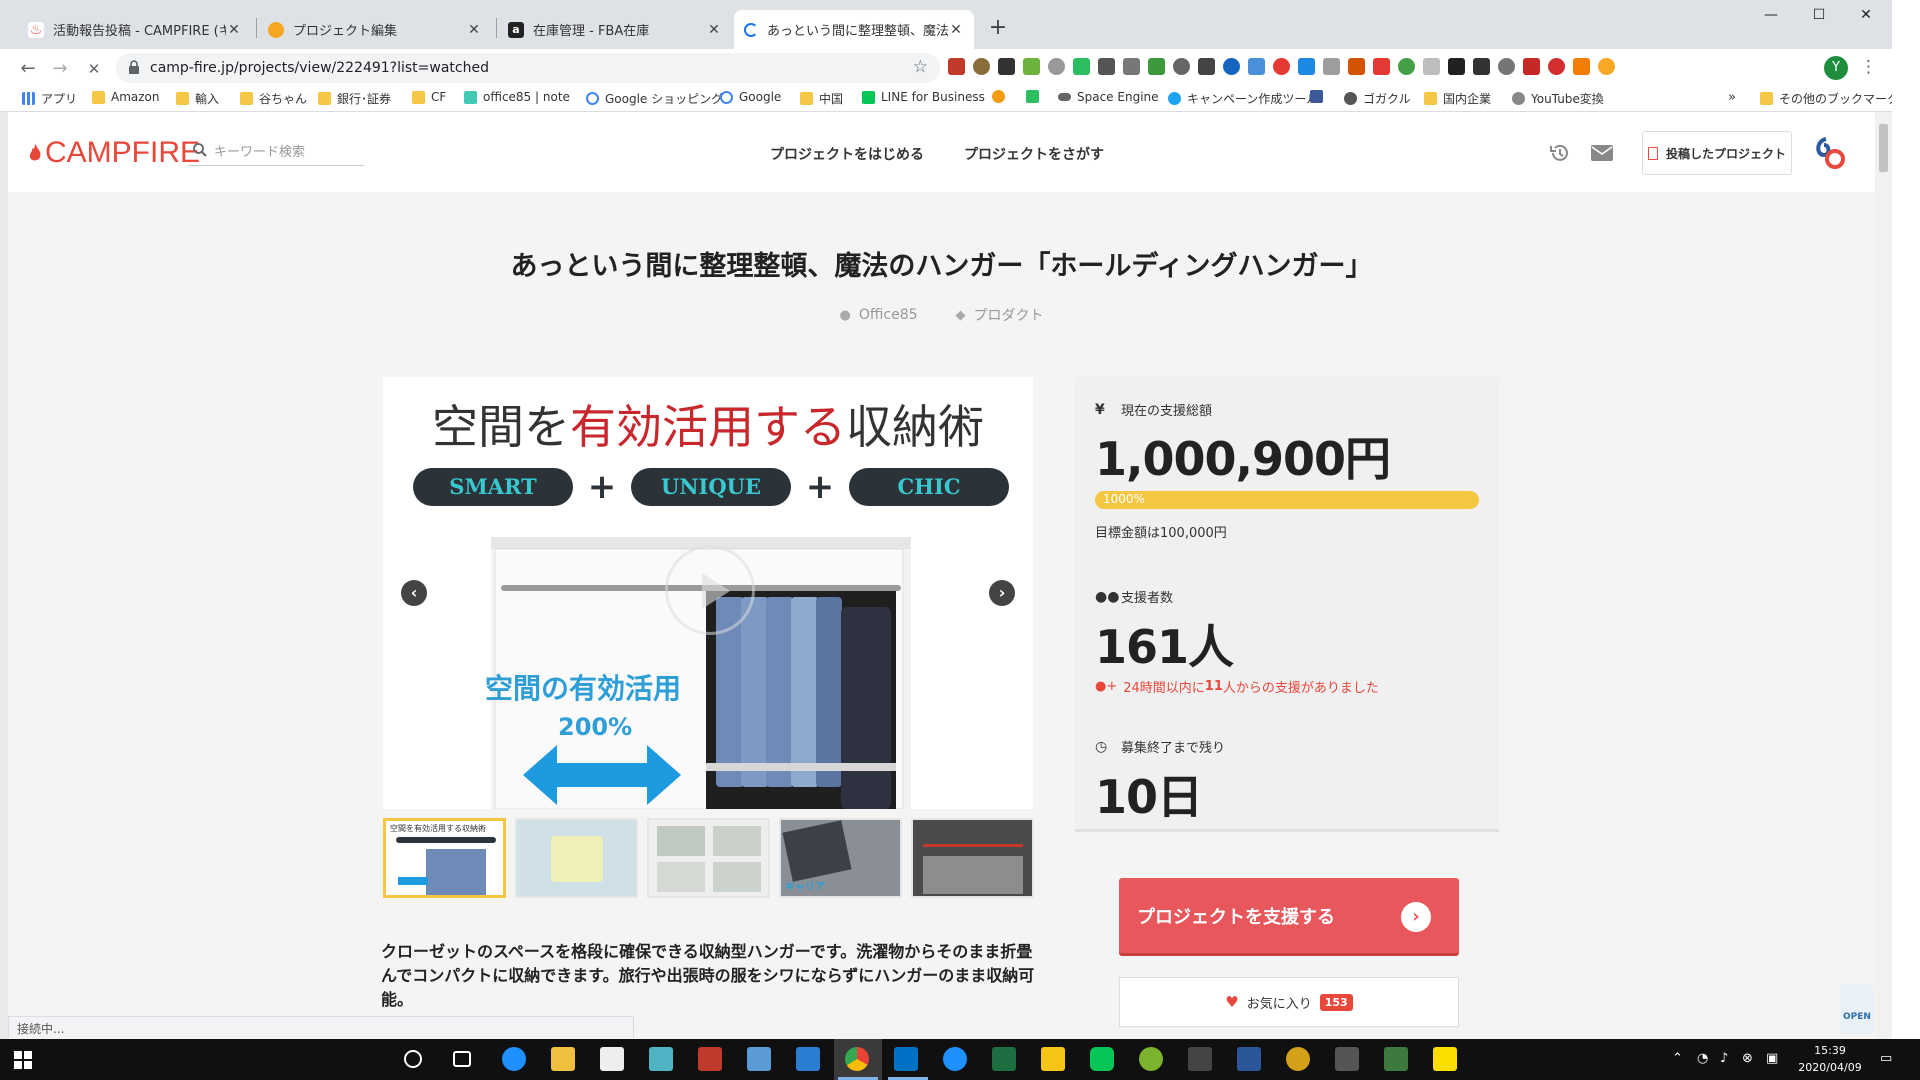  Describe the element at coordinates (126, 97) in the screenshot. I see `bookmark-amazon: Amazon` at that location.